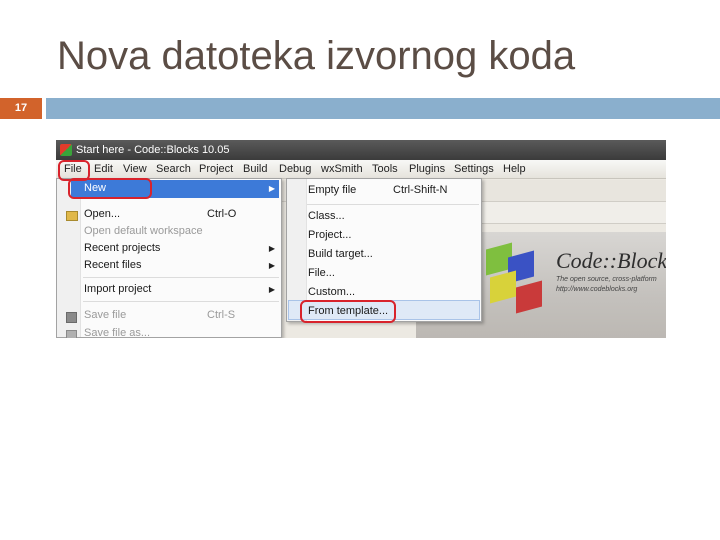 The width and height of the screenshot is (720, 540). I want to click on menu-search: Search, so click(173, 169).